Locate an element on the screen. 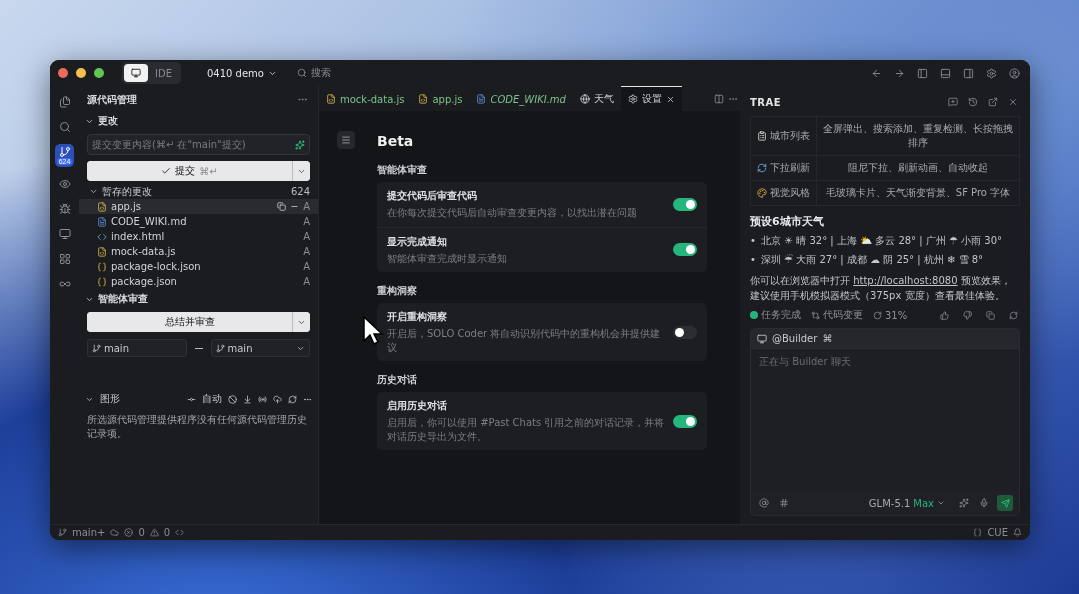 Image resolution: width=1079 pixels, height=594 pixels. debug-activity-button is located at coordinates (64, 209).